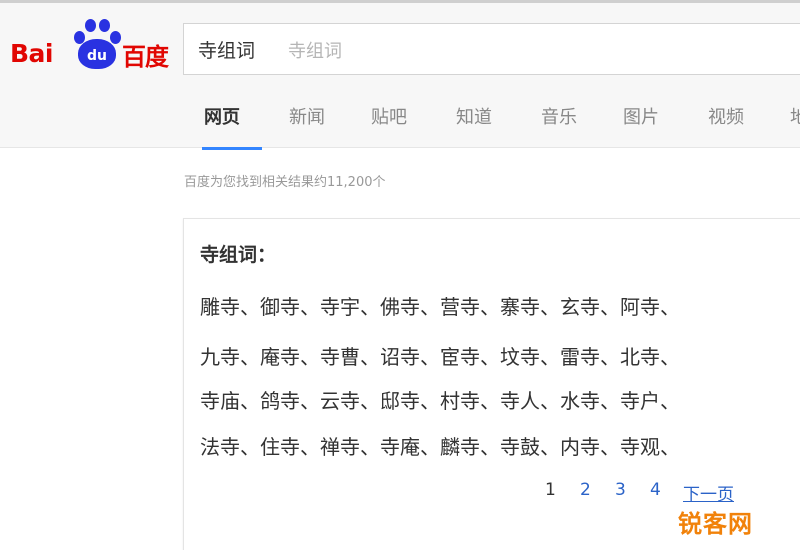  Describe the element at coordinates (715, 524) in the screenshot. I see `watermark: 锐客网` at that location.